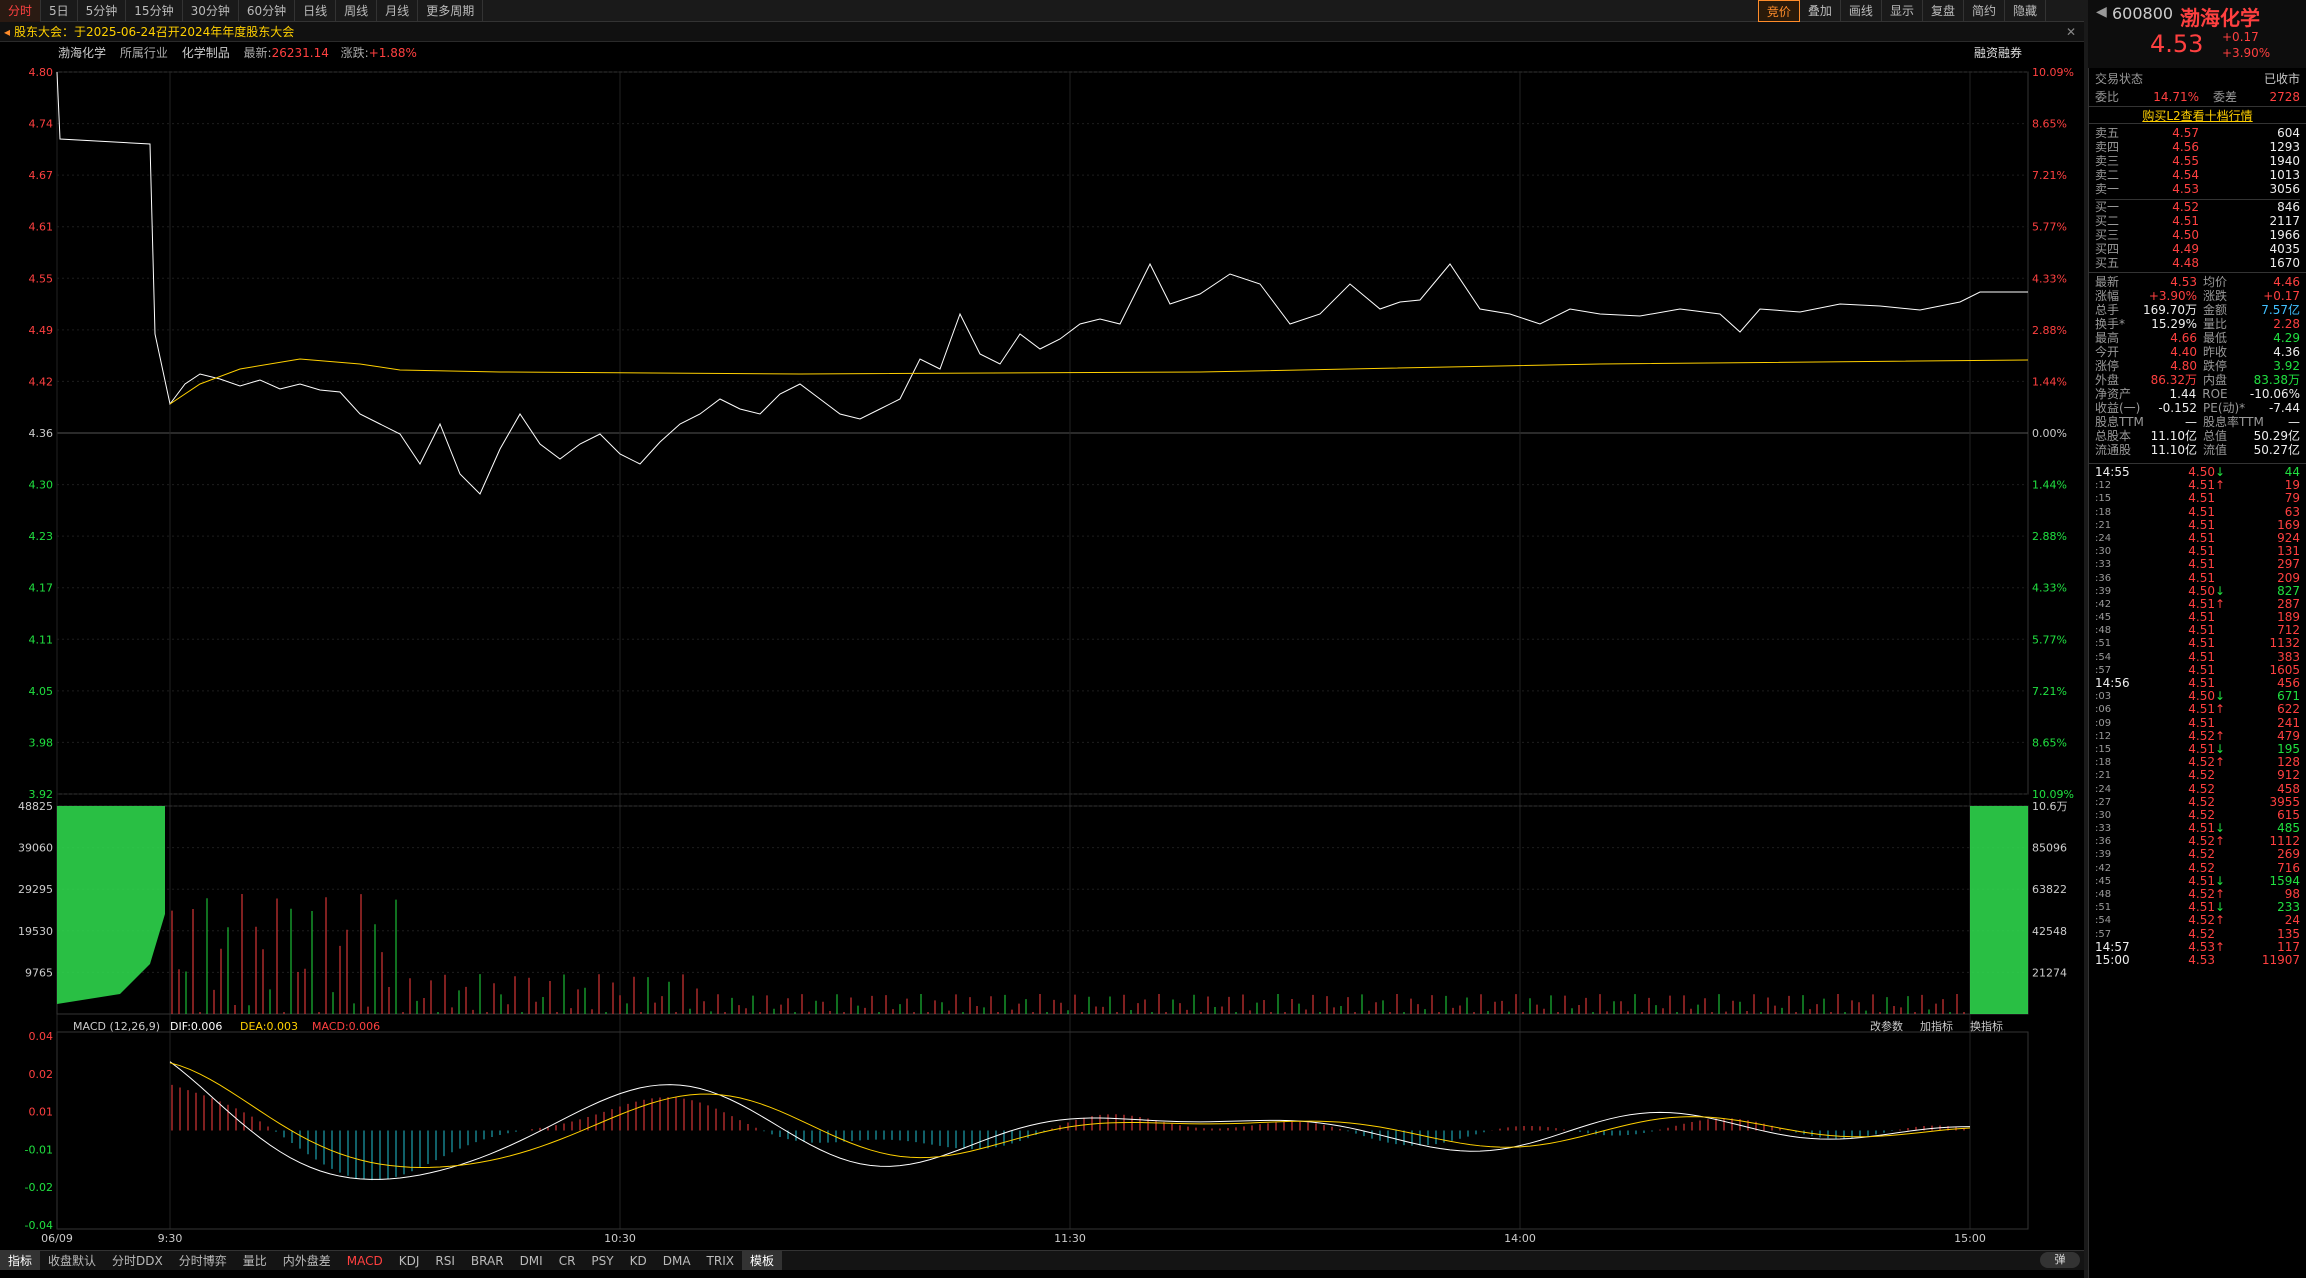 The width and height of the screenshot is (2306, 1278). I want to click on tool-button: 隐藏, so click(2025, 11).